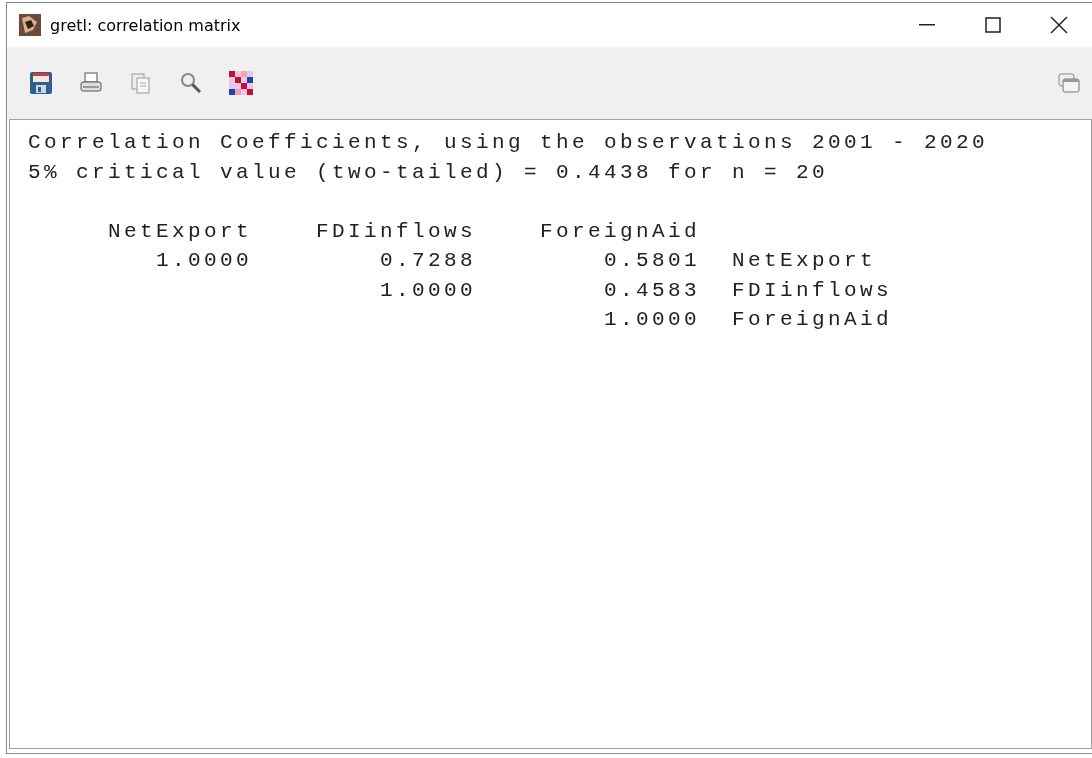 The width and height of the screenshot is (1092, 758). Describe the element at coordinates (428, 261) in the screenshot. I see `matrix-value: 0.7288` at that location.